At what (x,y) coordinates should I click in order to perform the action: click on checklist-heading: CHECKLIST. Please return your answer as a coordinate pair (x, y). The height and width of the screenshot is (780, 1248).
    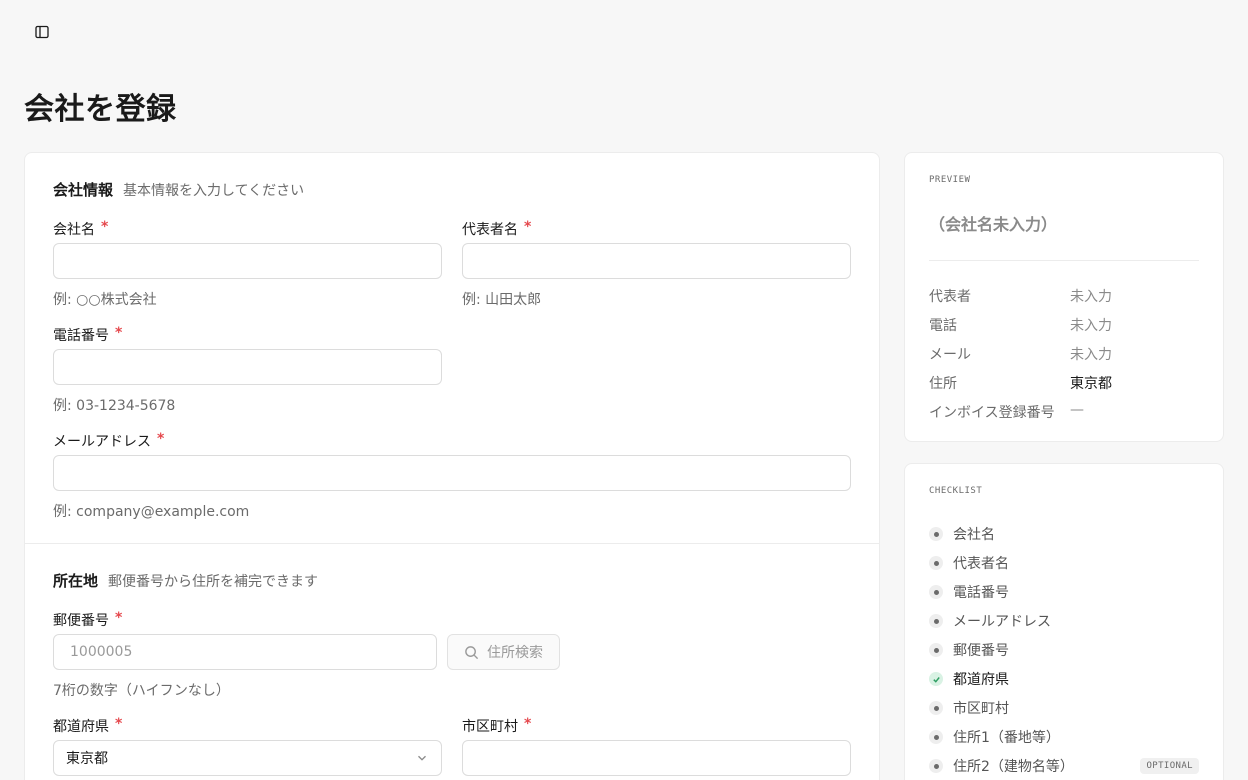
    Looking at the image, I should click on (956, 491).